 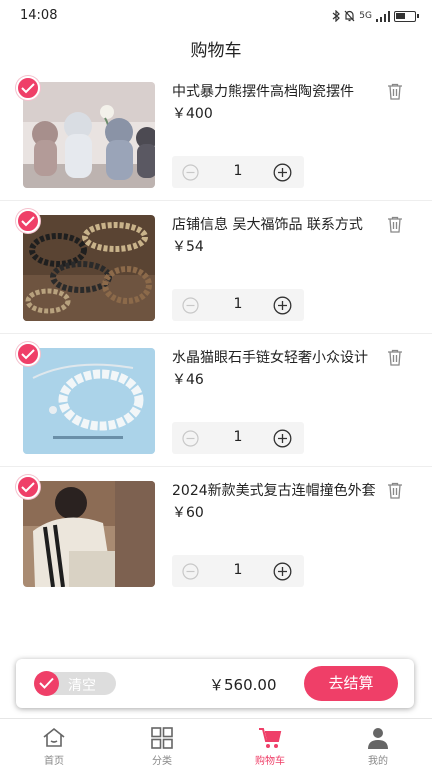 What do you see at coordinates (89, 268) in the screenshot?
I see `product-image-bead-bracelets` at bounding box center [89, 268].